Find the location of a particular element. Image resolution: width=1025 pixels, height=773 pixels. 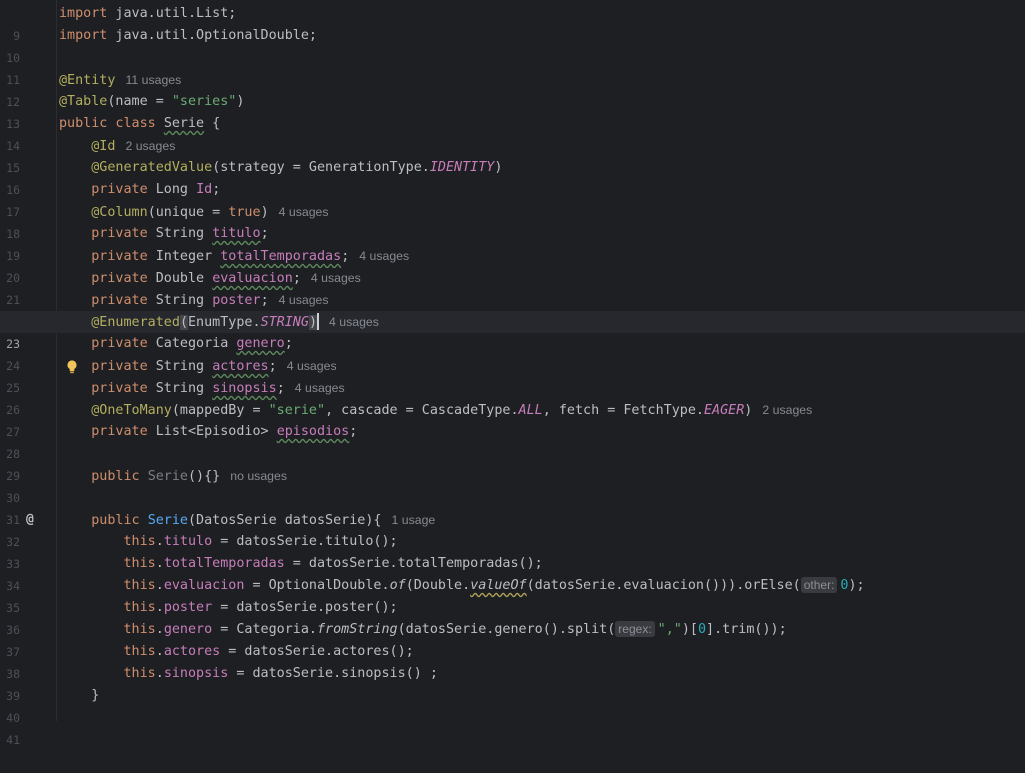

annotation: @Enumerated is located at coordinates (135, 322).